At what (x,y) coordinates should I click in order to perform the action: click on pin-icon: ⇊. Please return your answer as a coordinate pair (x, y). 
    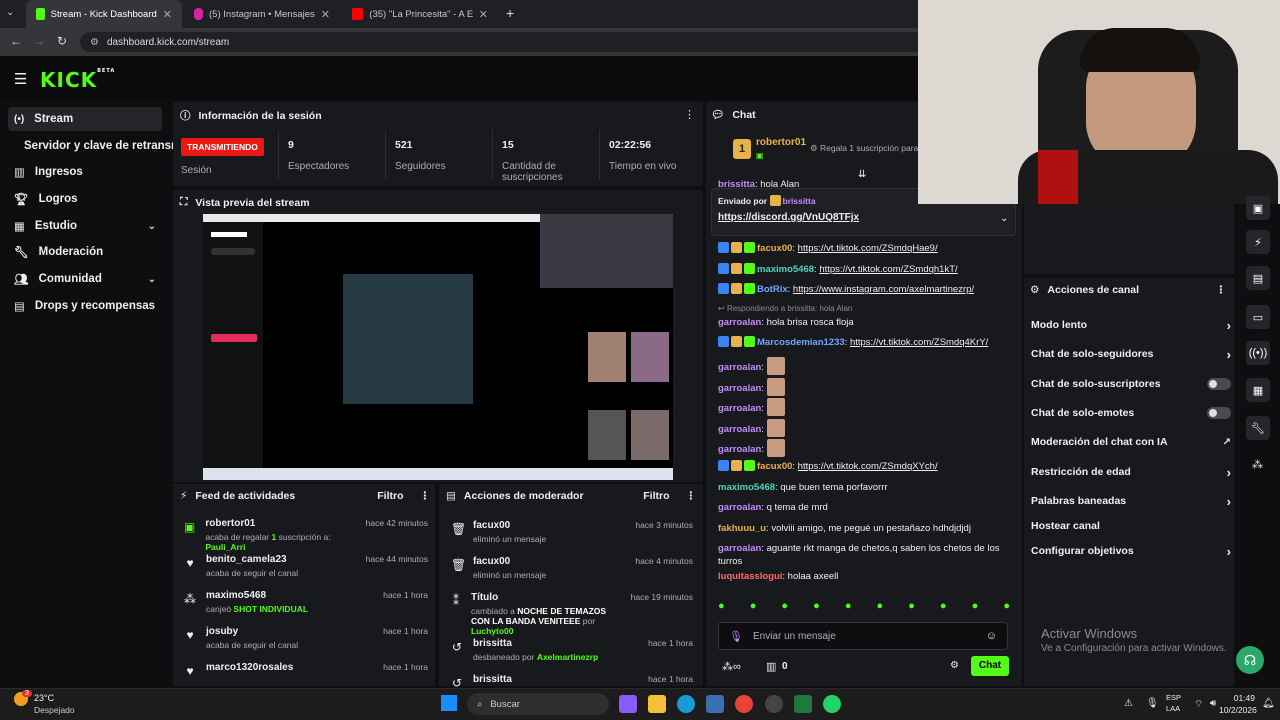
    Looking at the image, I should click on (862, 174).